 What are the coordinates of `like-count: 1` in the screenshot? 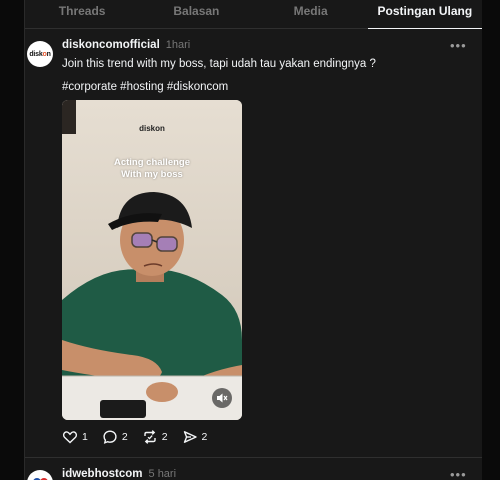 It's located at (85, 437).